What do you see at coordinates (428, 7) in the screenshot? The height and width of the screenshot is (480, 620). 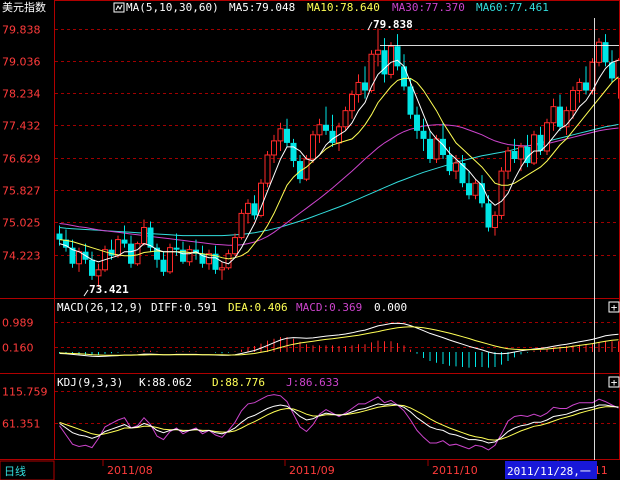 I see `svg-text: MA30:77.370` at bounding box center [428, 7].